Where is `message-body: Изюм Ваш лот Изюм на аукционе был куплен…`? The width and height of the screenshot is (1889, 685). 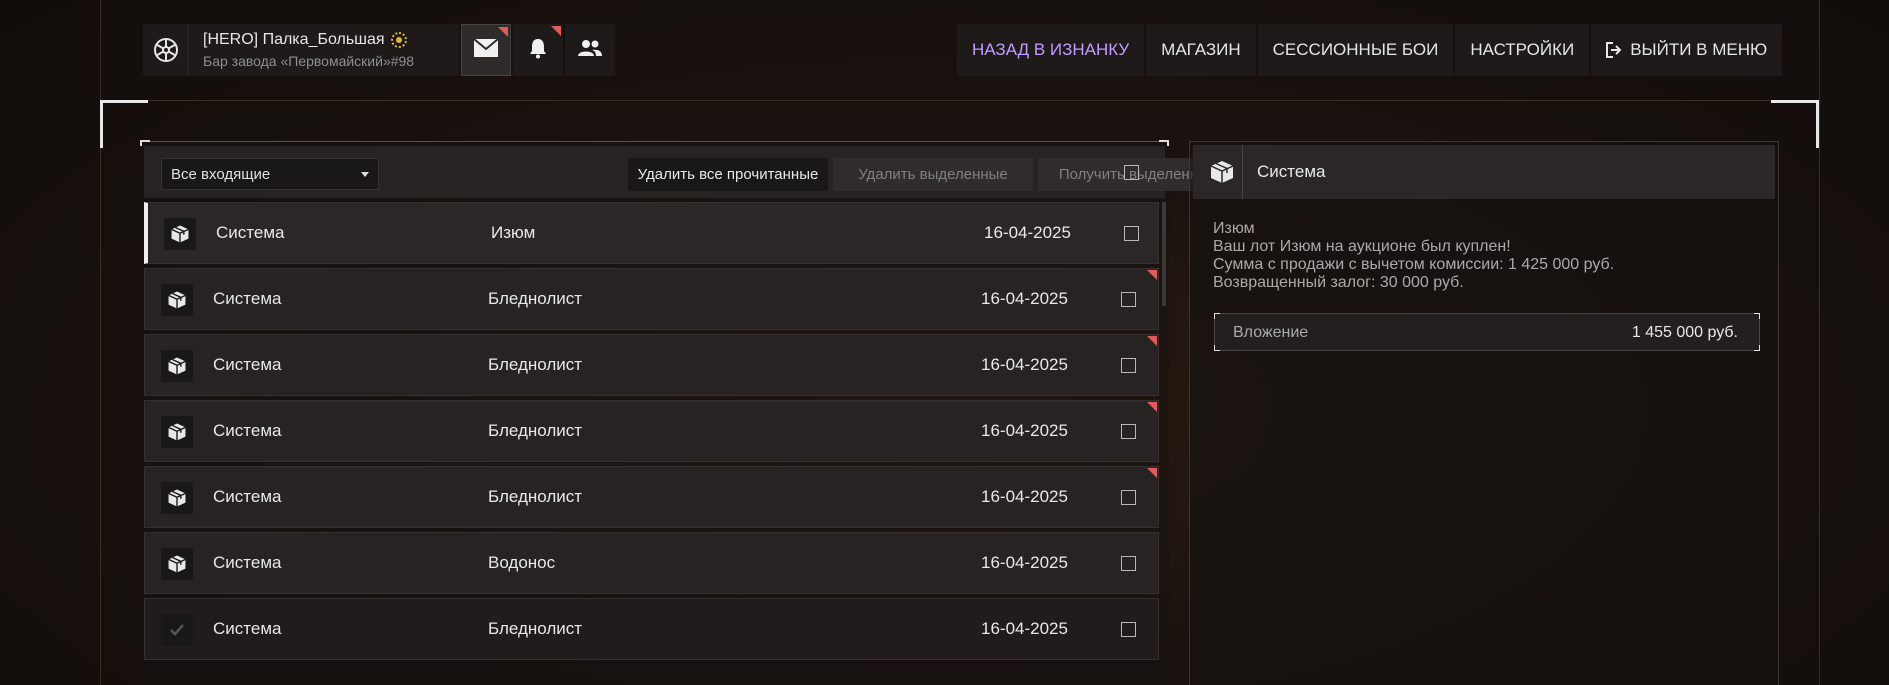
message-body: Изюм Ваш лот Изюм на аукционе был куплен… is located at coordinates (1413, 256).